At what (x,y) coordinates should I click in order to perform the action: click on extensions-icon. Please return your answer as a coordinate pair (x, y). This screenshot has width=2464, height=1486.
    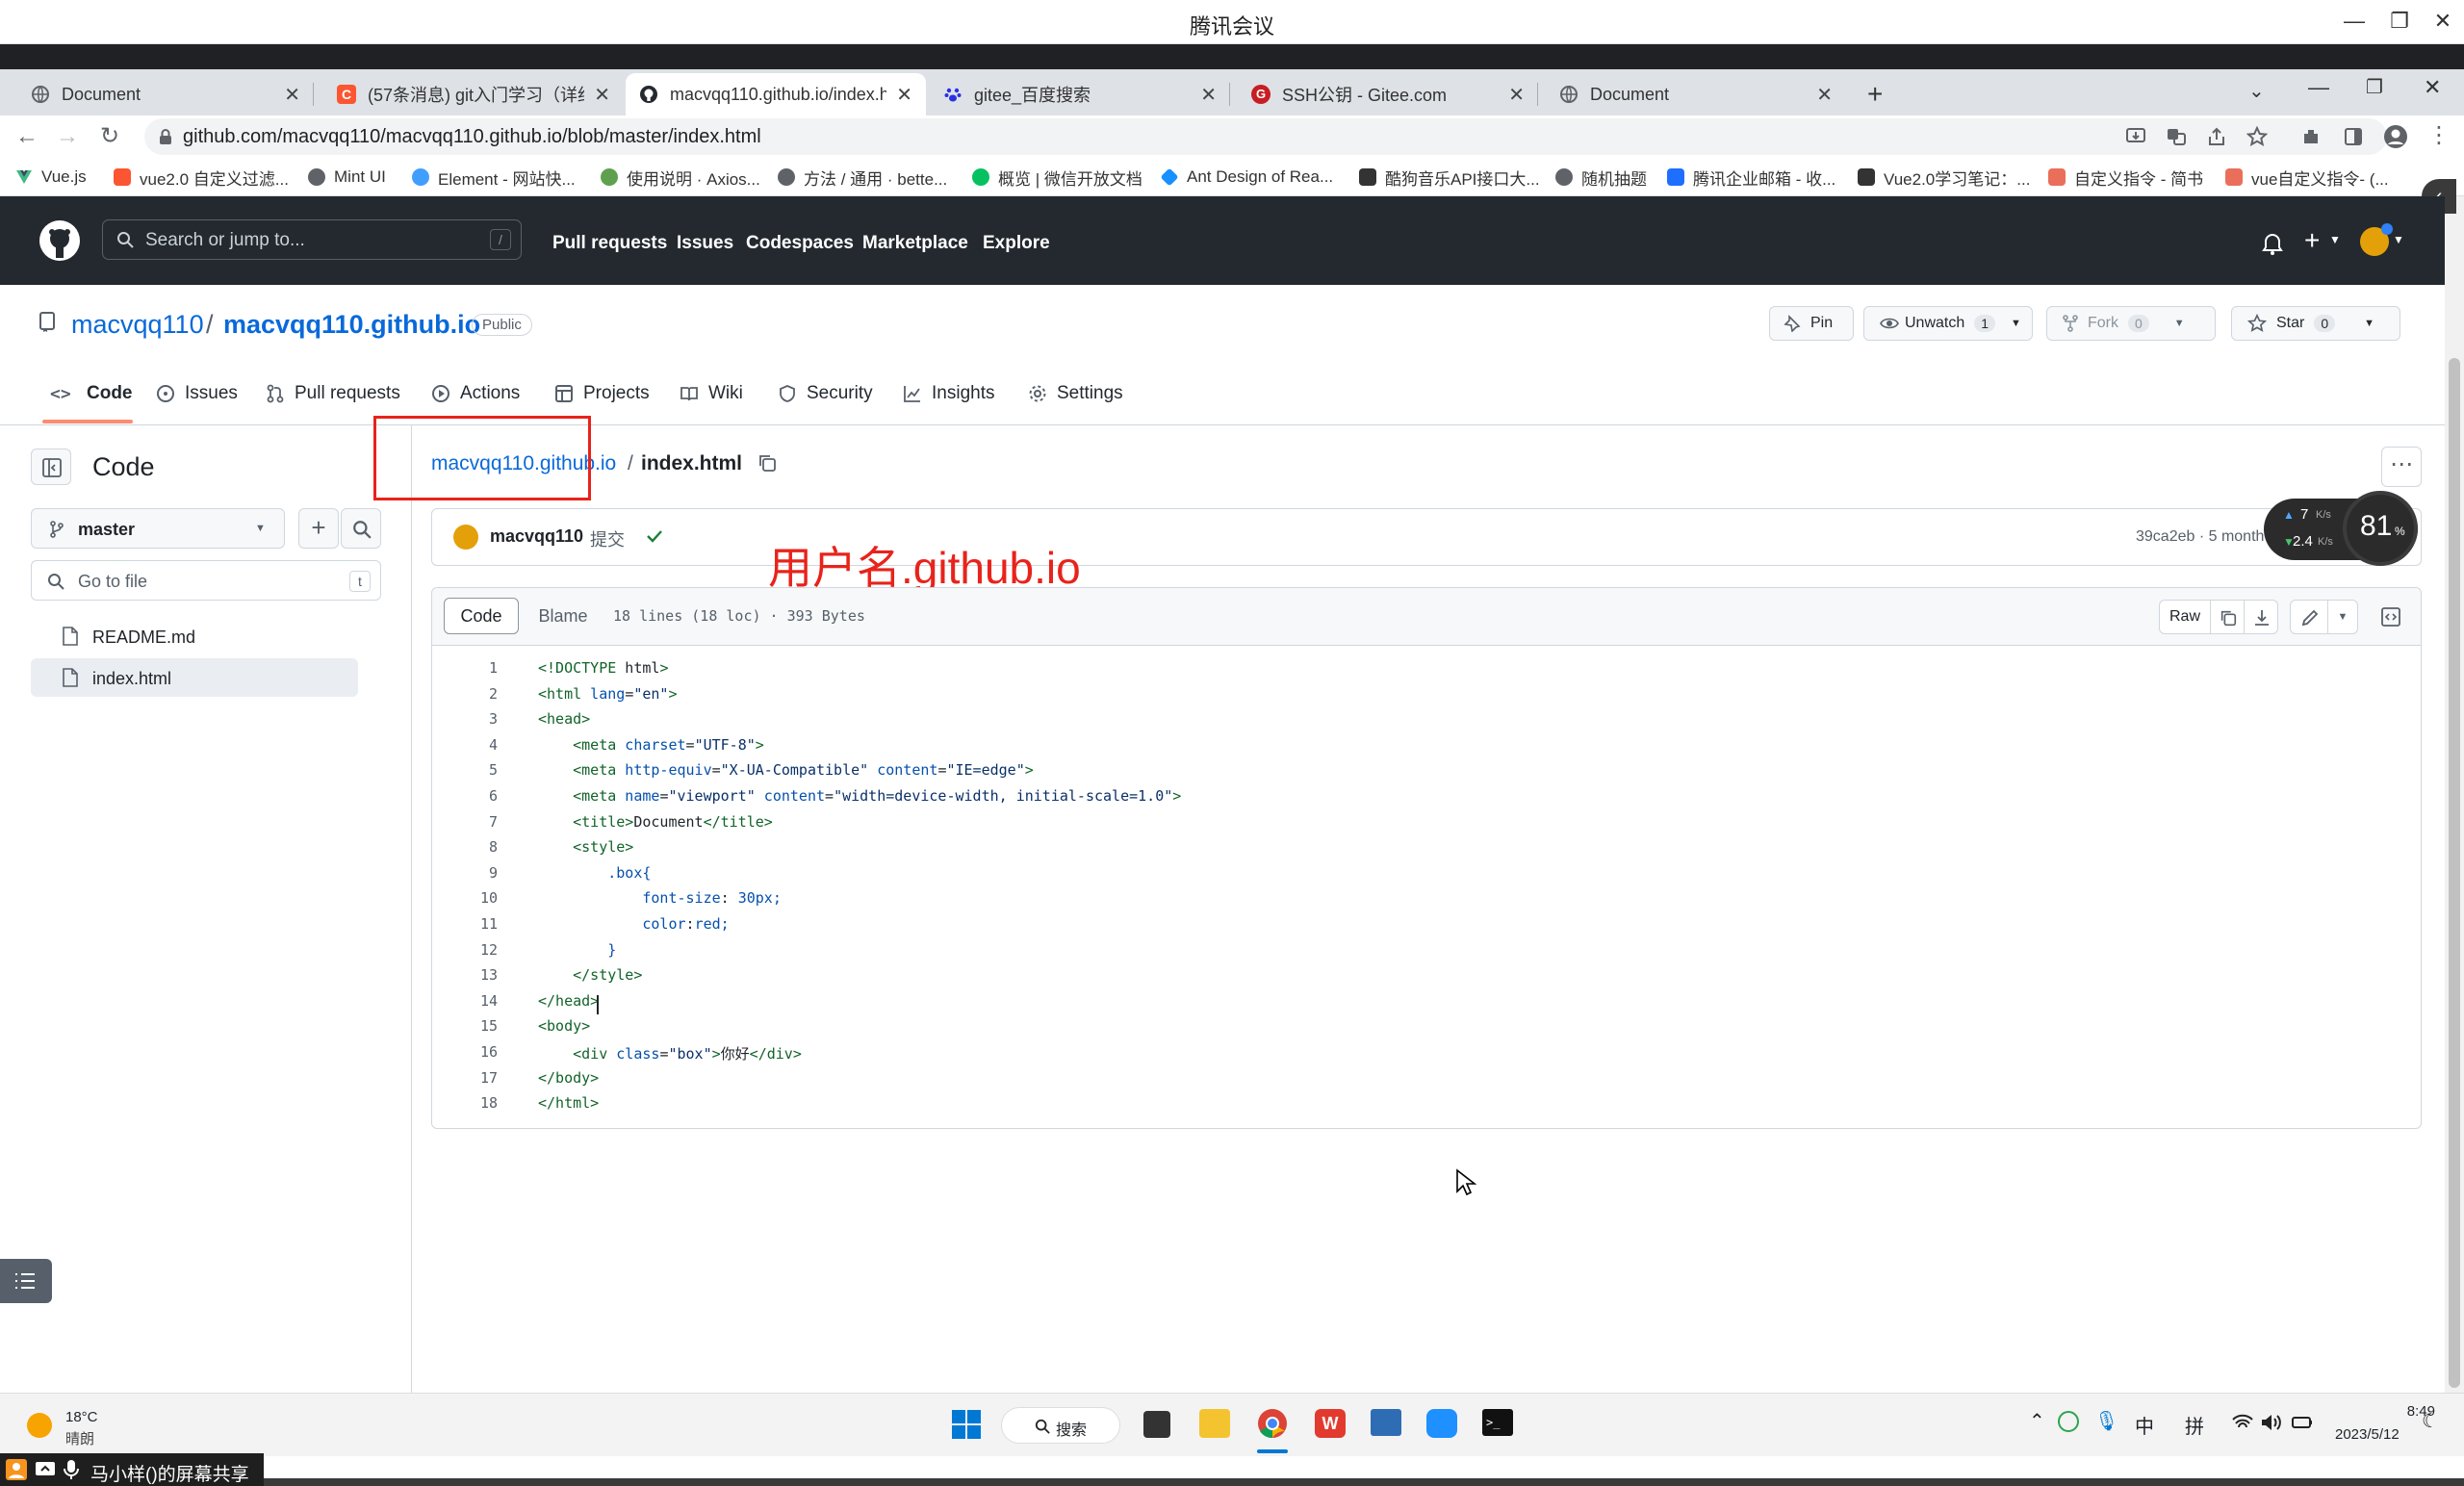
    Looking at the image, I should click on (2311, 136).